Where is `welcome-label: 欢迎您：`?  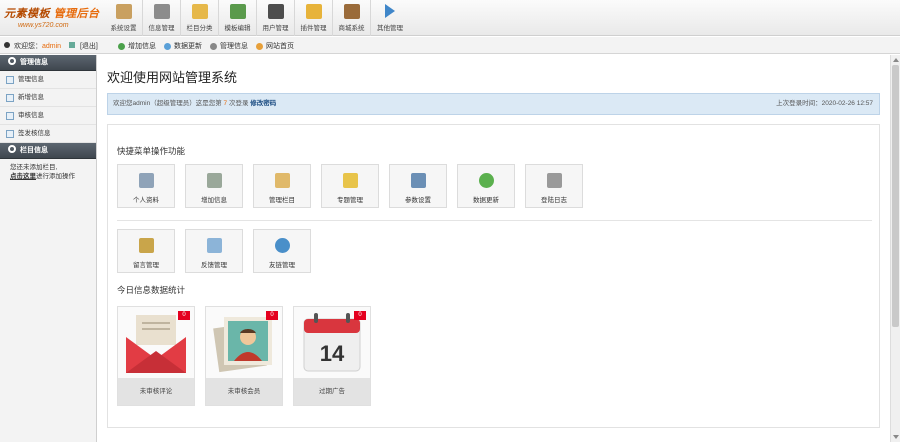
welcome-label: 欢迎您： is located at coordinates (27, 46).